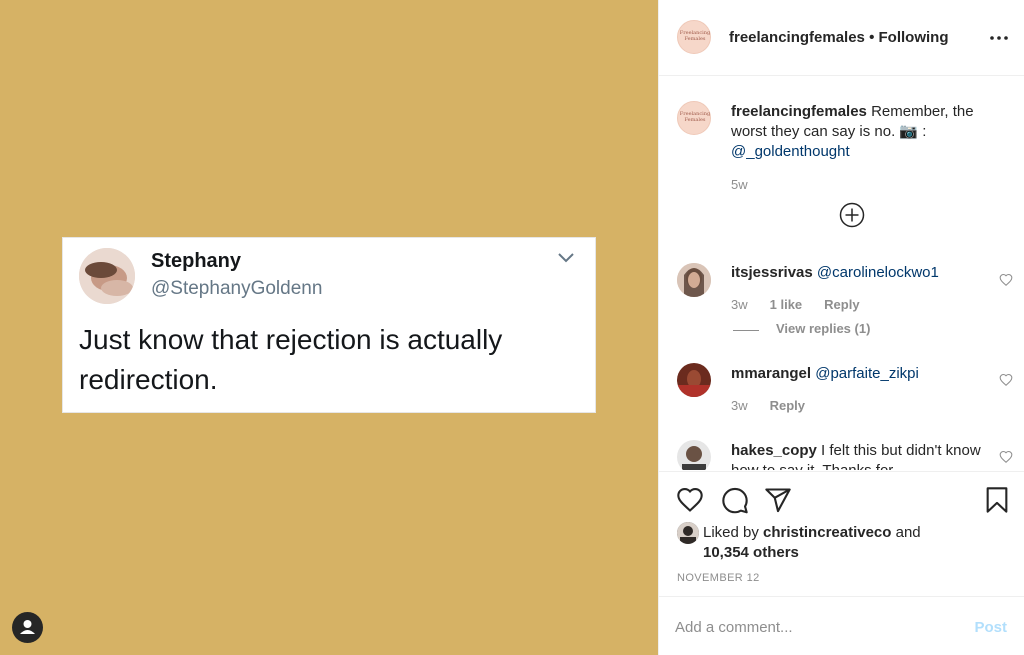 This screenshot has width=1024, height=655. Describe the element at coordinates (690, 500) in the screenshot. I see `like-heart-icon` at that location.